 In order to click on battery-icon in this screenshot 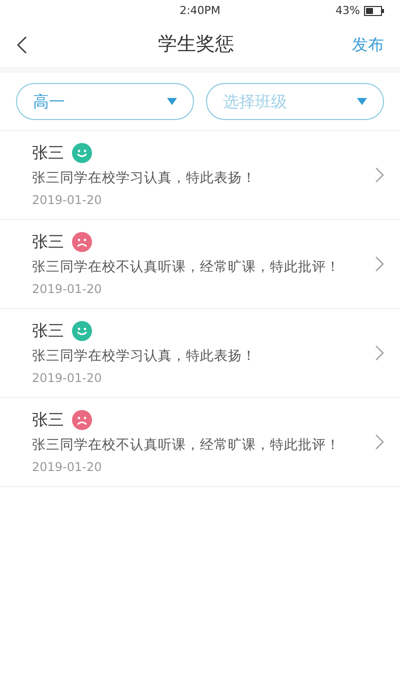, I will do `click(374, 11)`.